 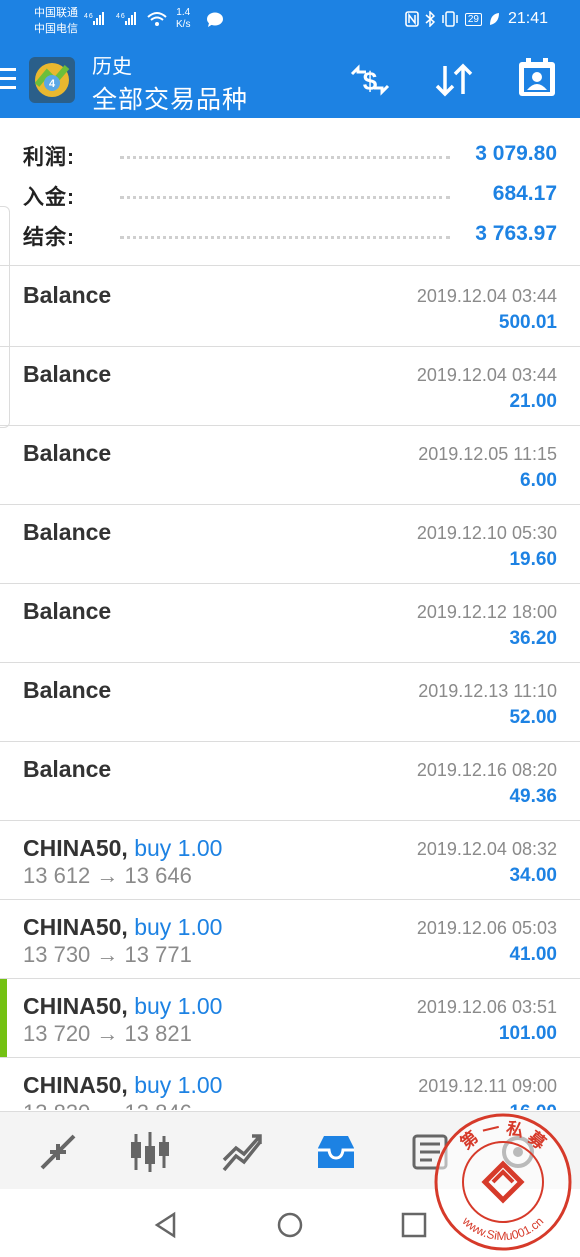 I want to click on carrier-names: 中国联通 中国电信, so click(x=56, y=21).